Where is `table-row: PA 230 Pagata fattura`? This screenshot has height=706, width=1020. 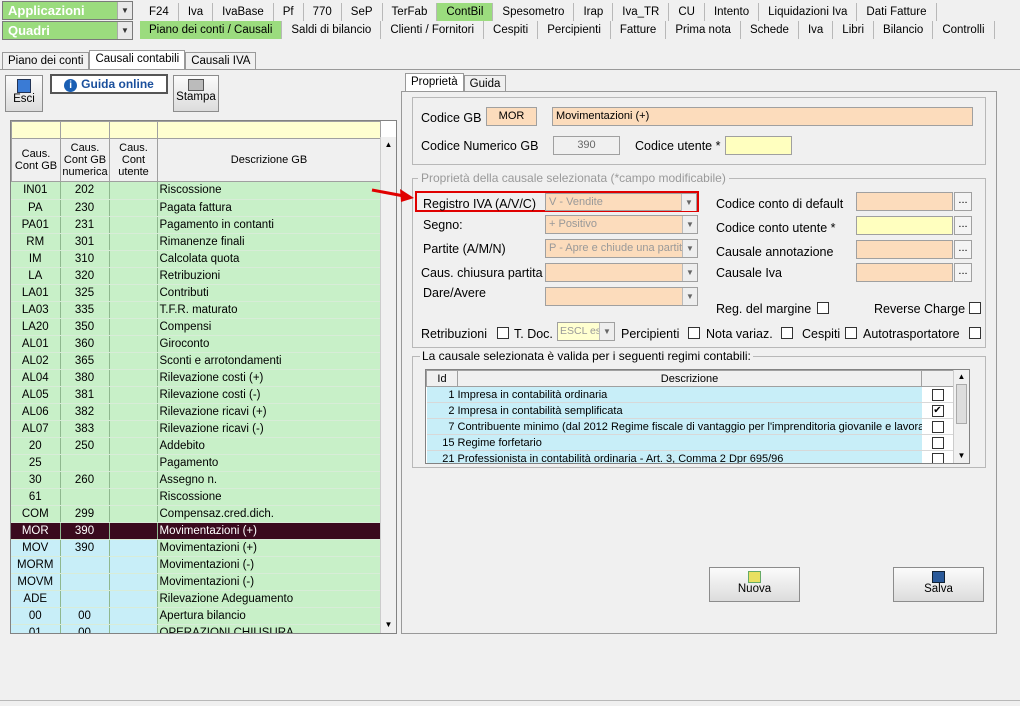 table-row: PA 230 Pagata fattura is located at coordinates (196, 208).